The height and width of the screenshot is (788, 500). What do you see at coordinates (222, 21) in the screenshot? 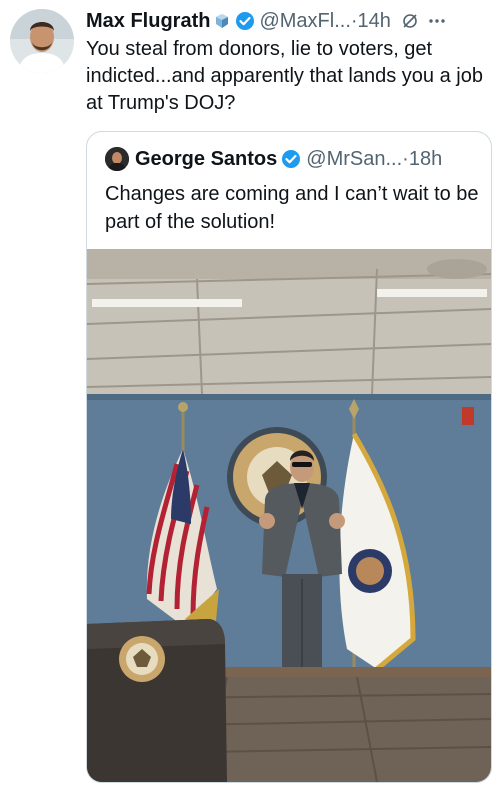
I see `affiliate-badge-icon` at bounding box center [222, 21].